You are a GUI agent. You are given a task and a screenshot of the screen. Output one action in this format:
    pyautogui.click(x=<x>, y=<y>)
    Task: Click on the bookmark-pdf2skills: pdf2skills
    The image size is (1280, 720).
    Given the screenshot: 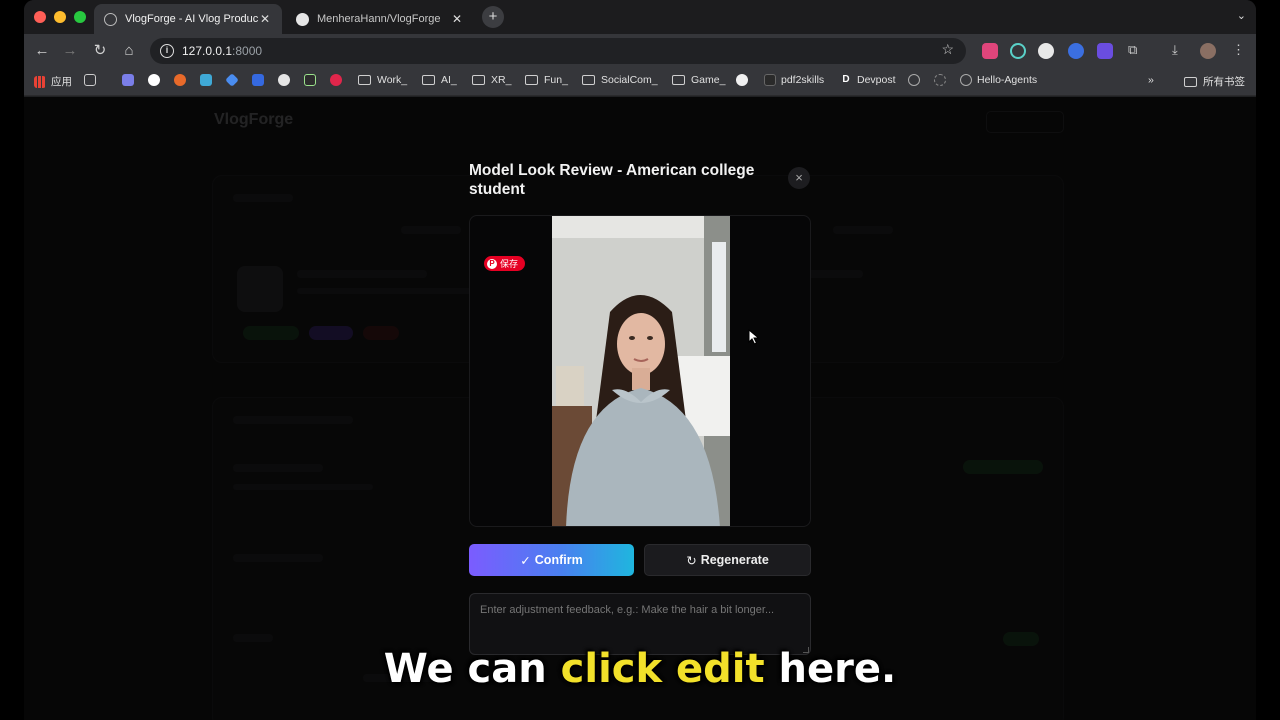 What is the action you would take?
    pyautogui.click(x=794, y=80)
    